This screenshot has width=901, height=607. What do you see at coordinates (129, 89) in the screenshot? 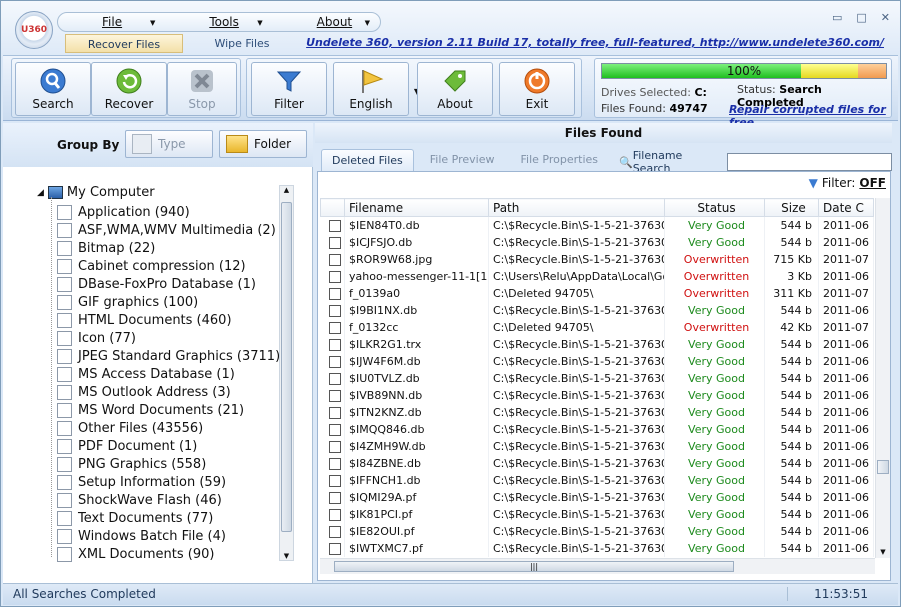
I see `recover-button: Recover` at bounding box center [129, 89].